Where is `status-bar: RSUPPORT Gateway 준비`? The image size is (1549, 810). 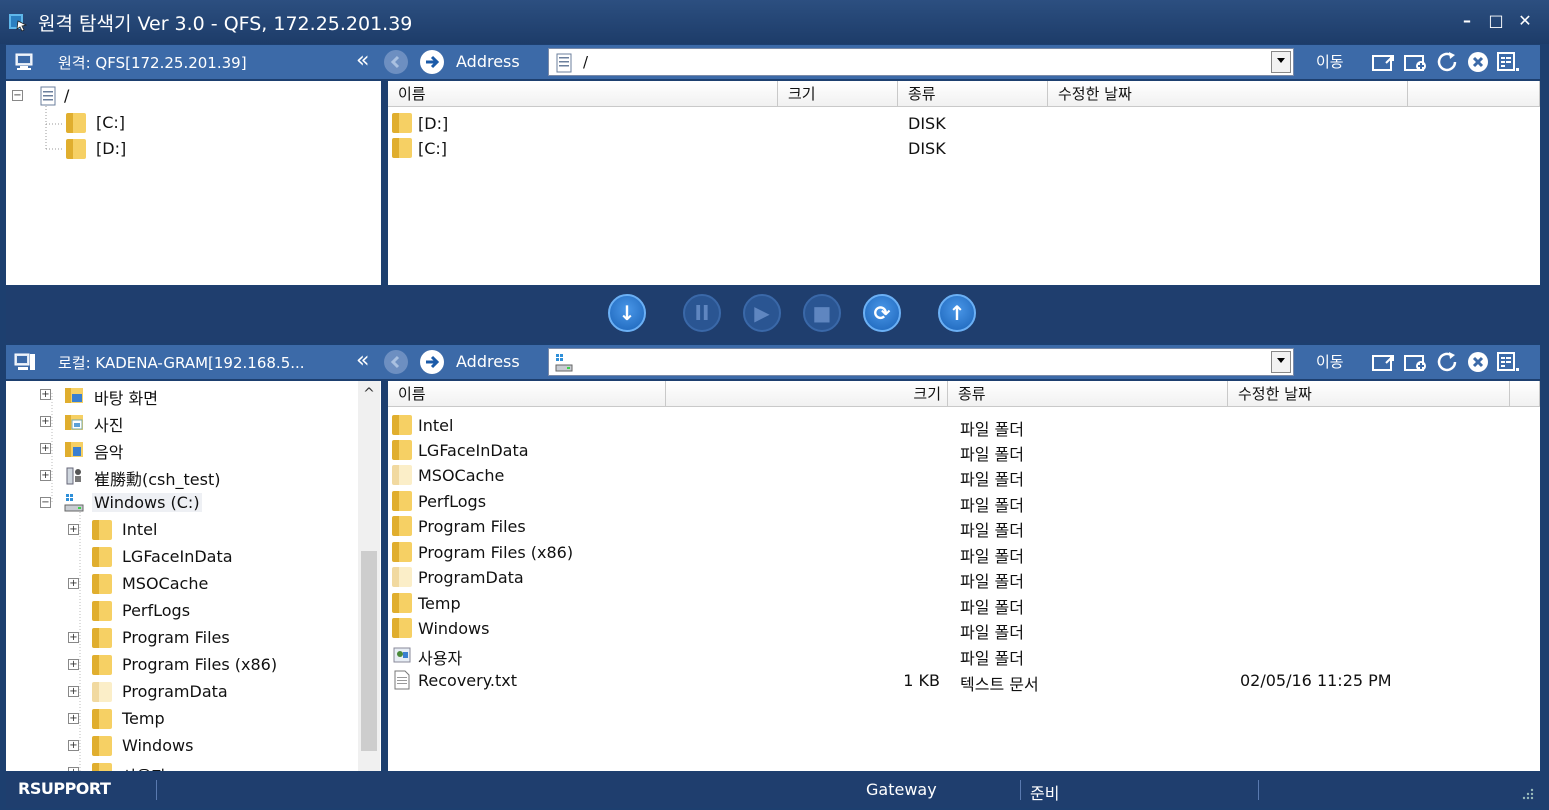
status-bar: RSUPPORT Gateway 준비 is located at coordinates (773, 790).